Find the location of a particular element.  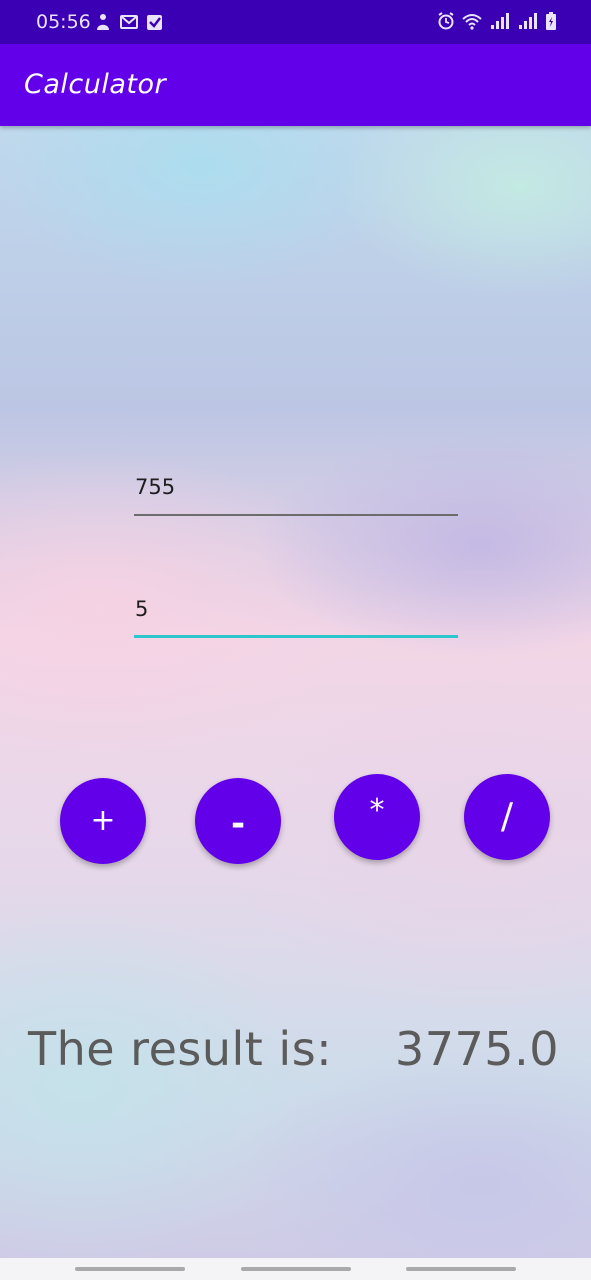

nav-recents-handle is located at coordinates (130, 1269).